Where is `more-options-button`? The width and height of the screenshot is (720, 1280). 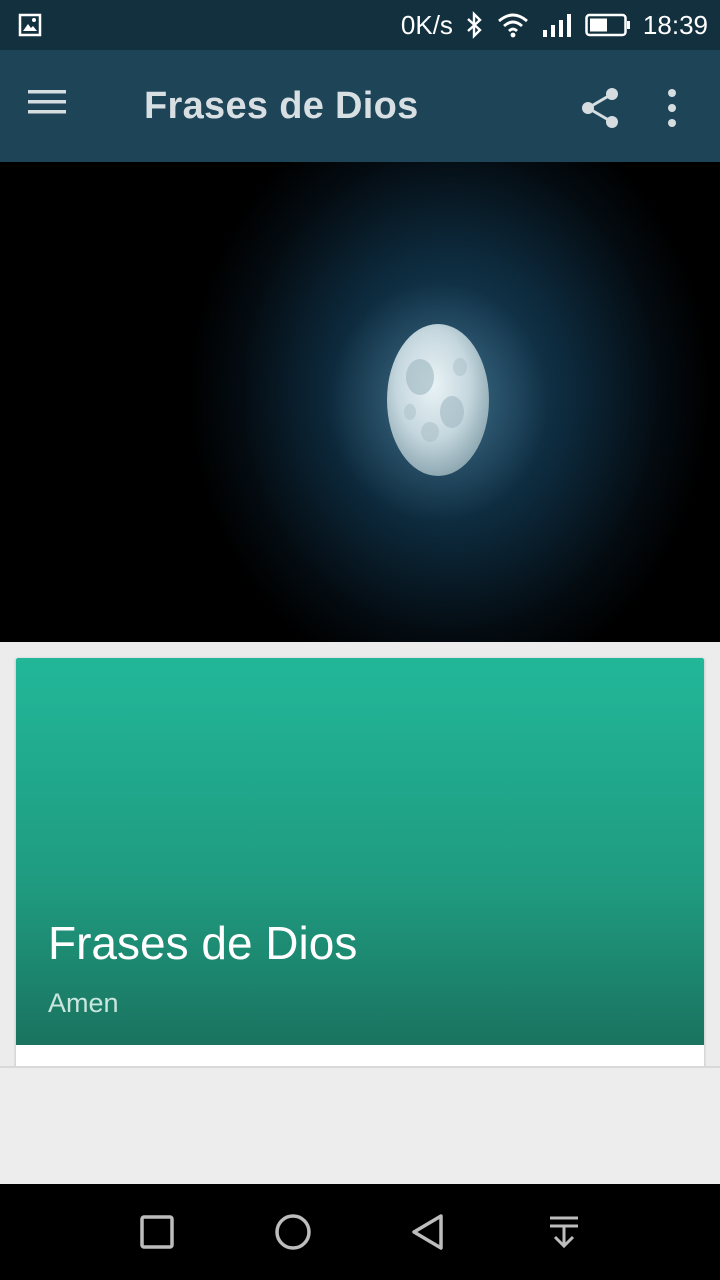
more-options-button is located at coordinates (672, 108).